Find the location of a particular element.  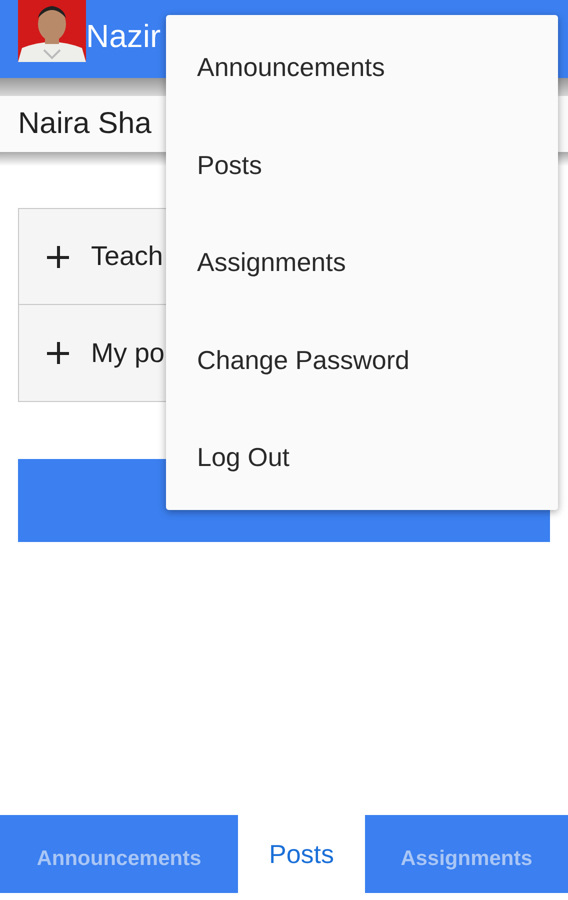

accordion-label: My po is located at coordinates (128, 353).